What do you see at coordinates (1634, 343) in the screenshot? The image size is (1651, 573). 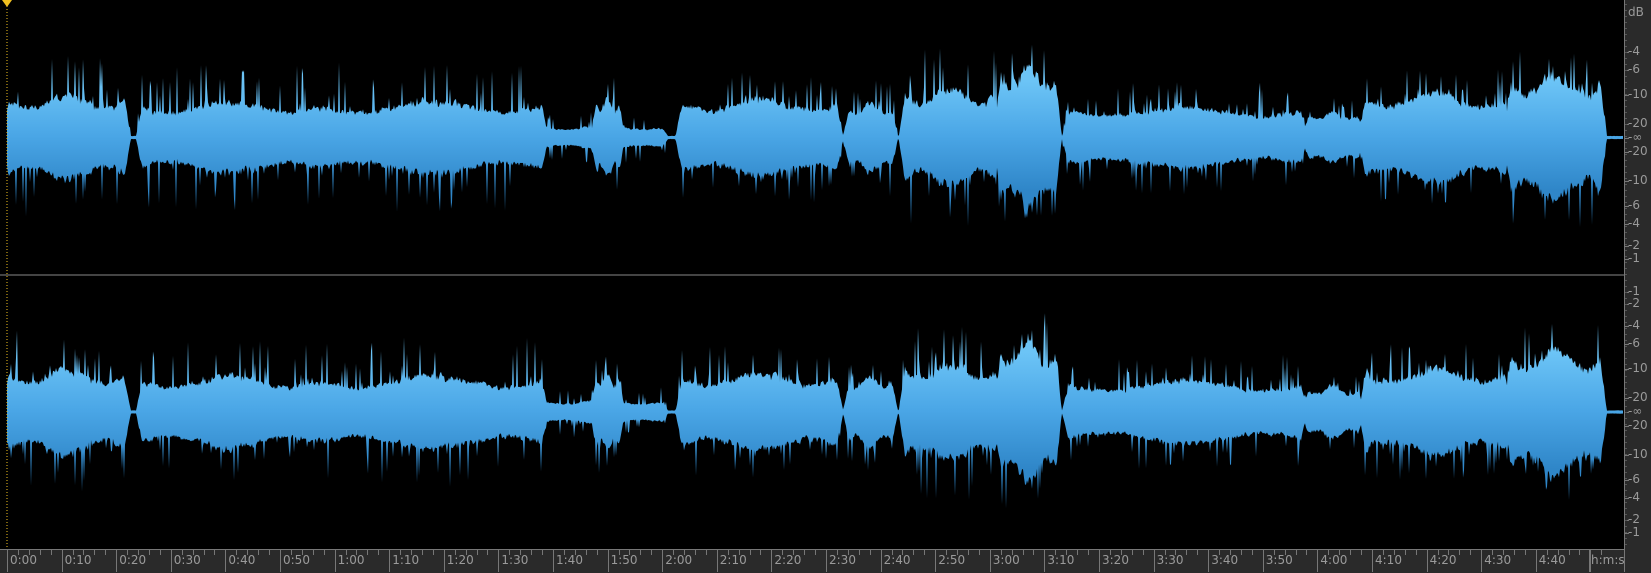 I see `db-label: -6` at bounding box center [1634, 343].